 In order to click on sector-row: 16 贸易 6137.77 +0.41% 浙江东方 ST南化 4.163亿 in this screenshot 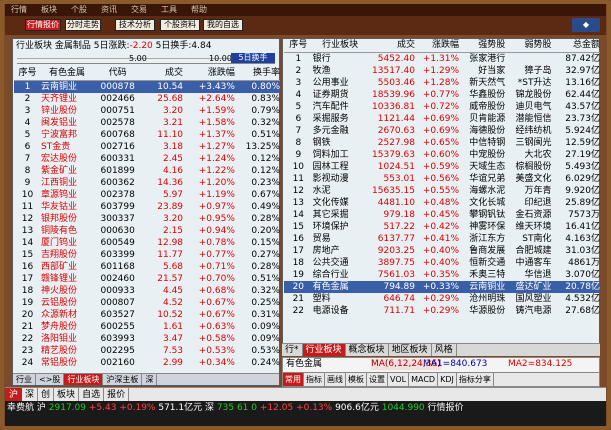, I will do `click(442, 239)`.